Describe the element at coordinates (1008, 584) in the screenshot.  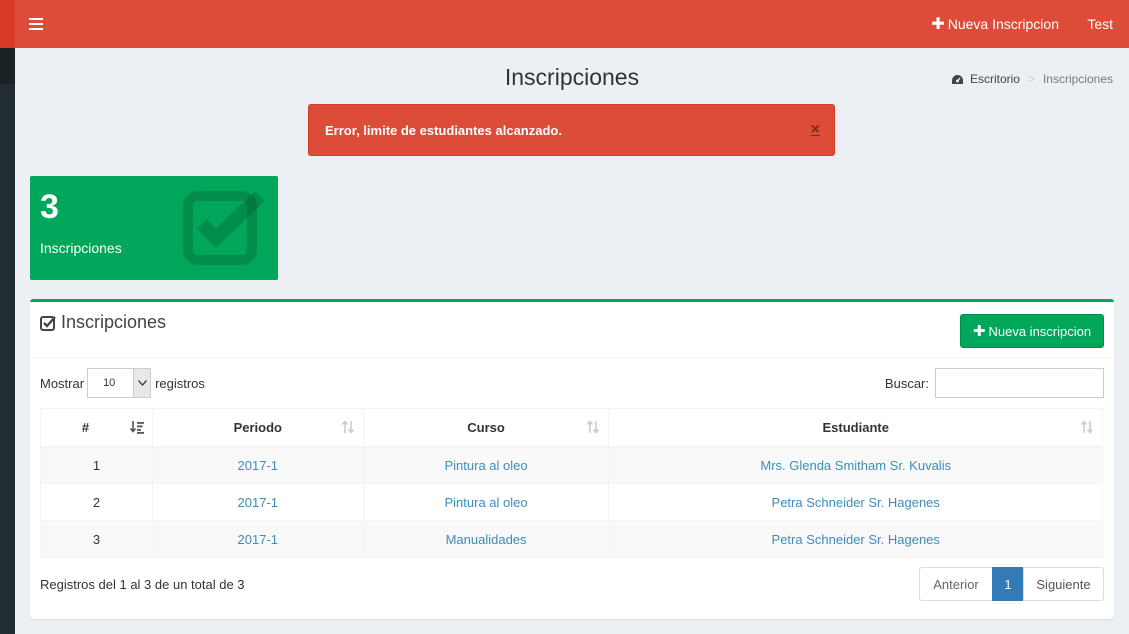
I see `page-1-button: 1` at that location.